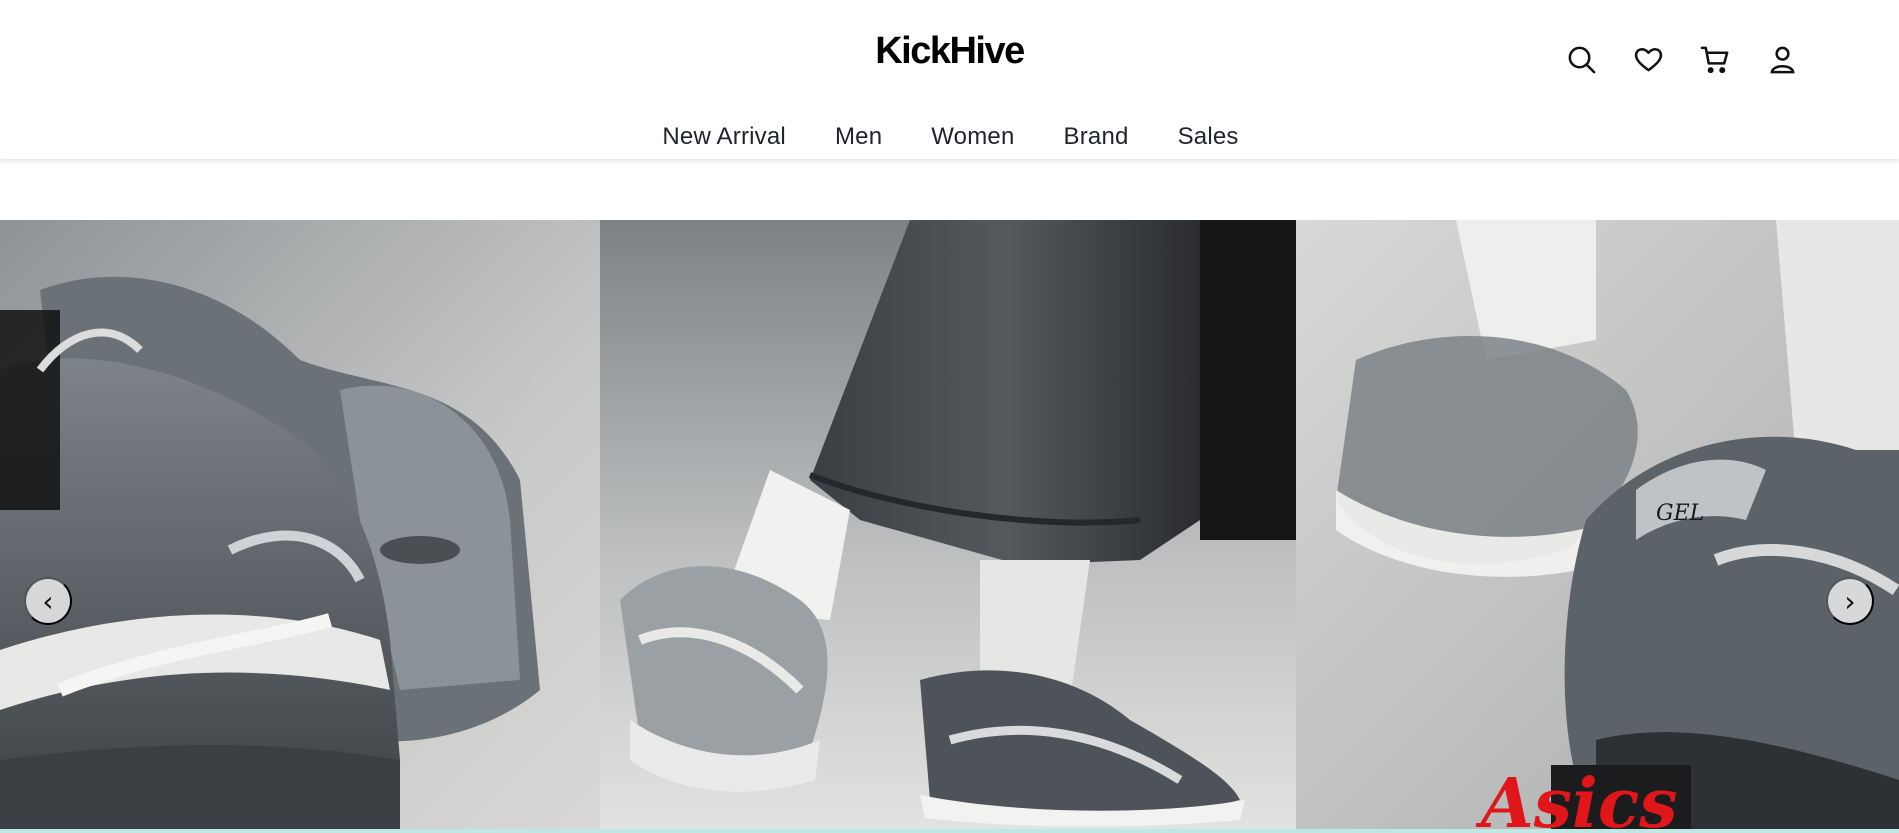  What do you see at coordinates (1682, 59) in the screenshot?
I see `header-icons` at bounding box center [1682, 59].